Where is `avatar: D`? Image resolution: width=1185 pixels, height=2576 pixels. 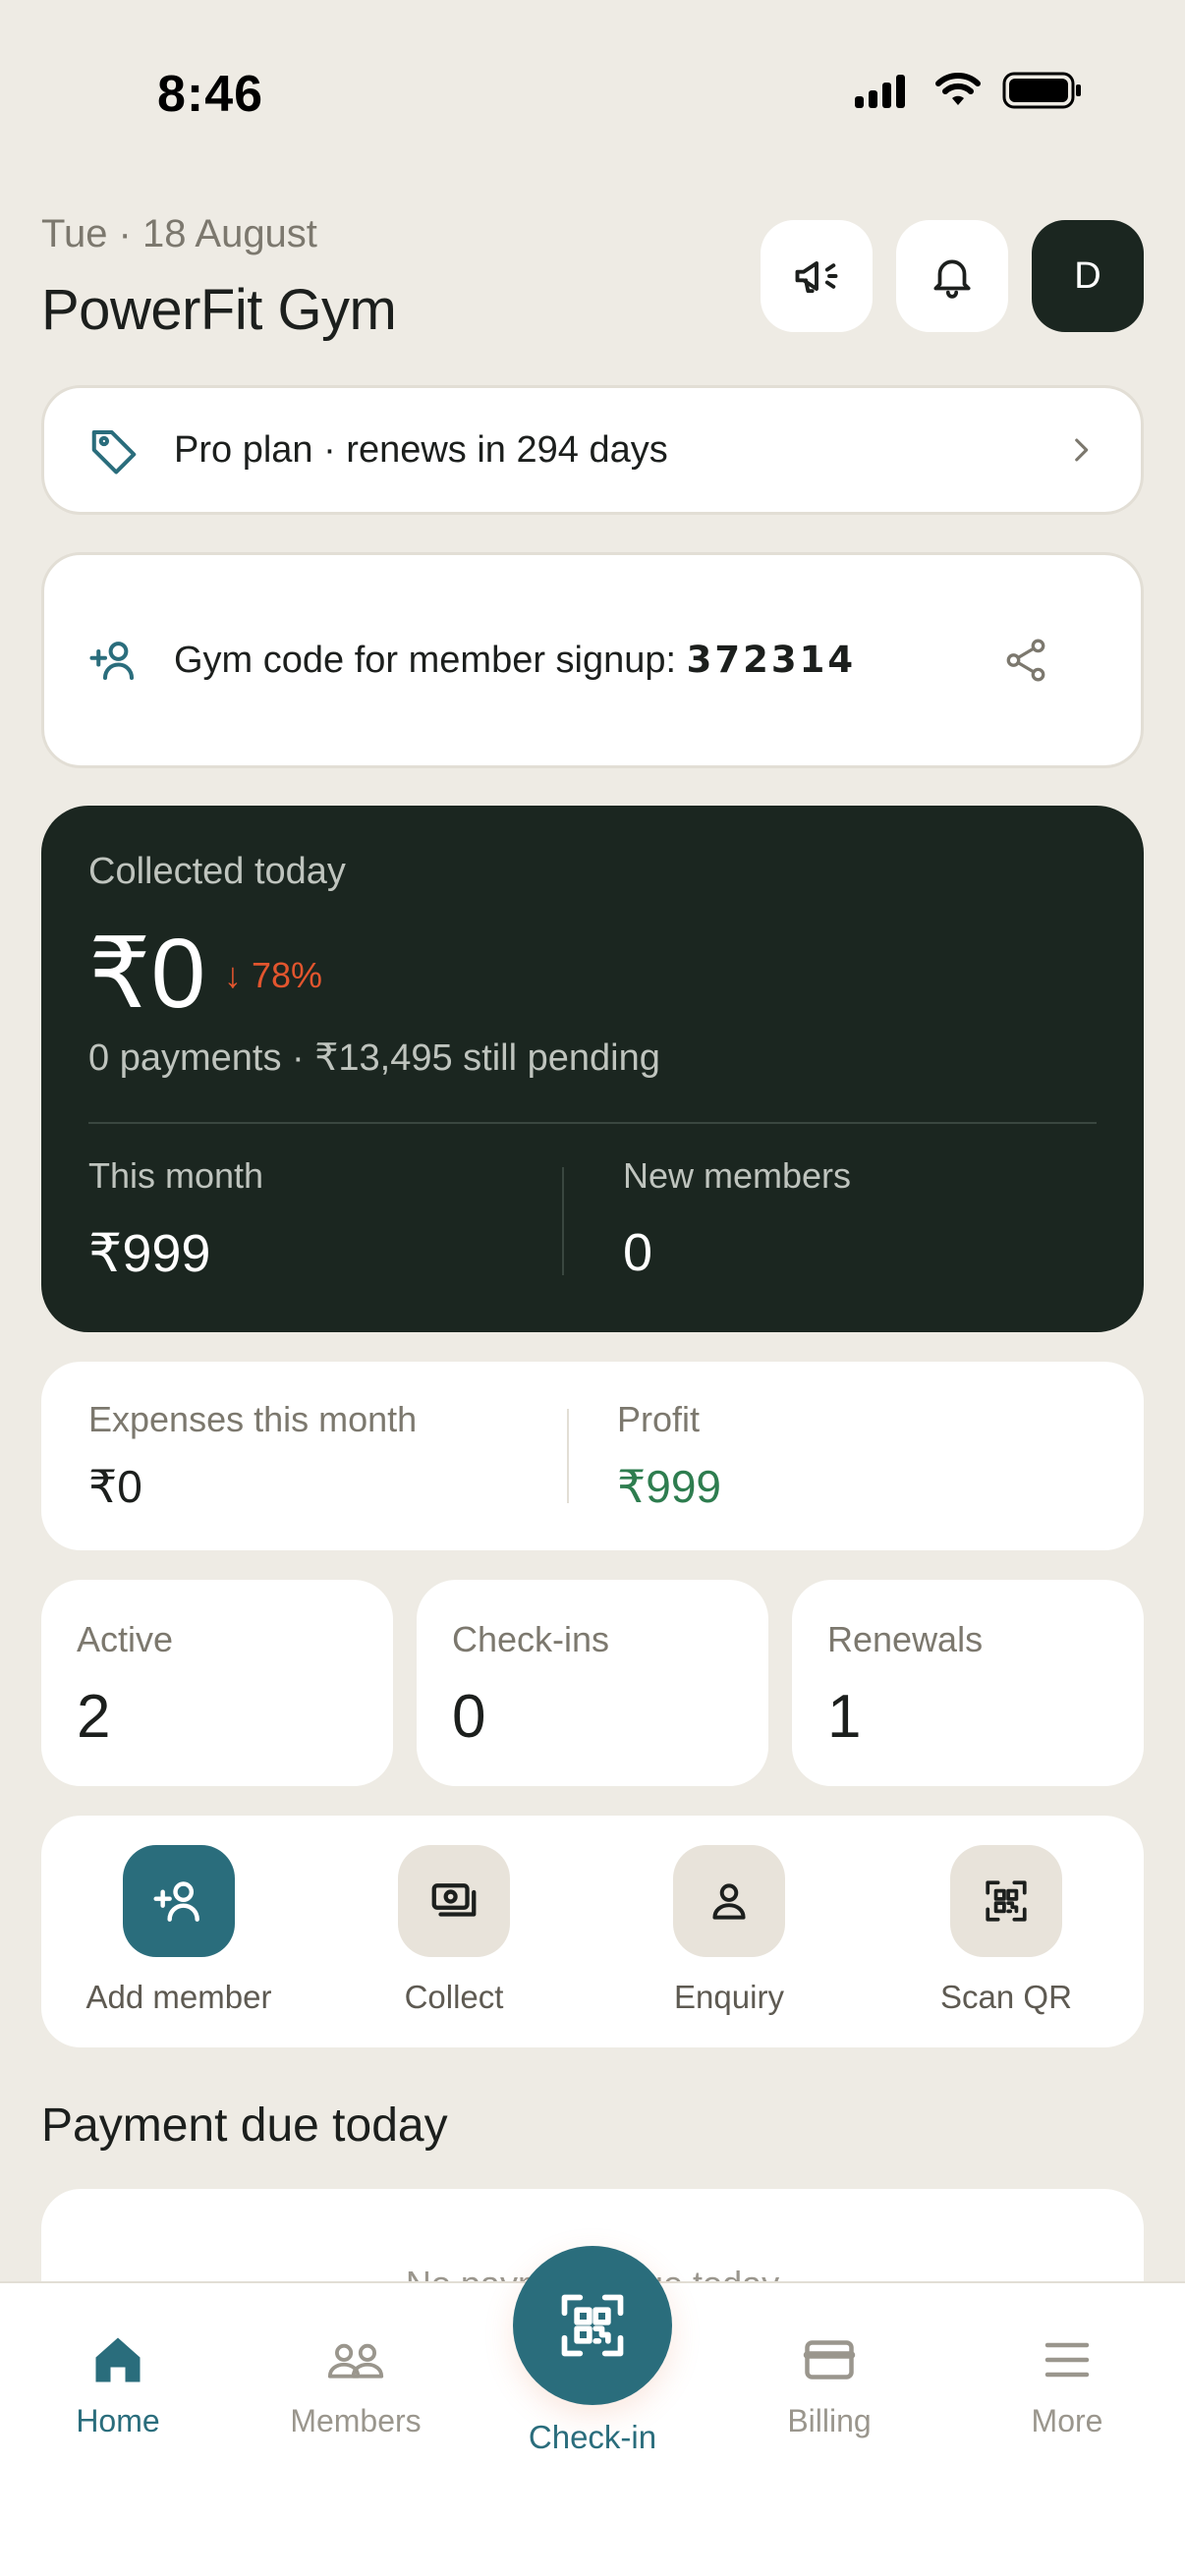
avatar: D is located at coordinates (1088, 276).